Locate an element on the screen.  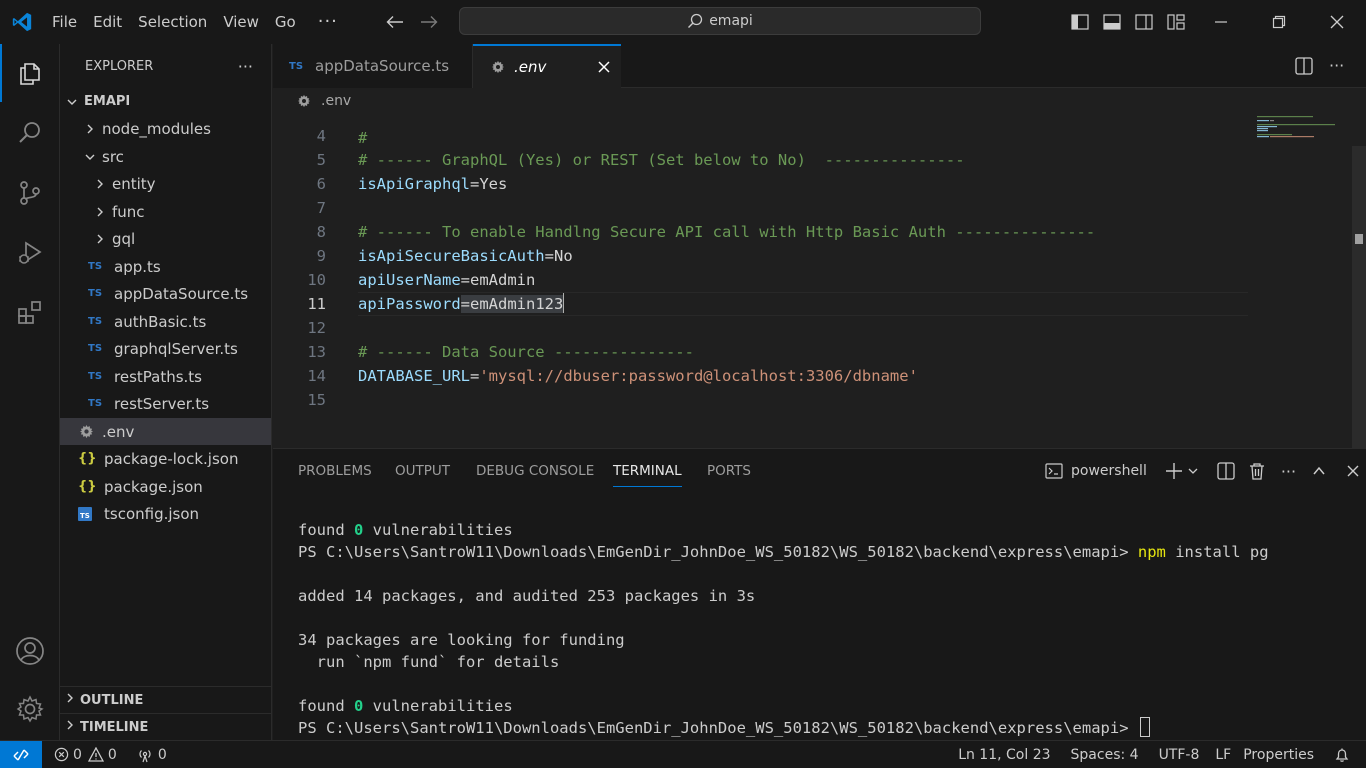
chevron-down-icon is located at coordinates (1193, 471).